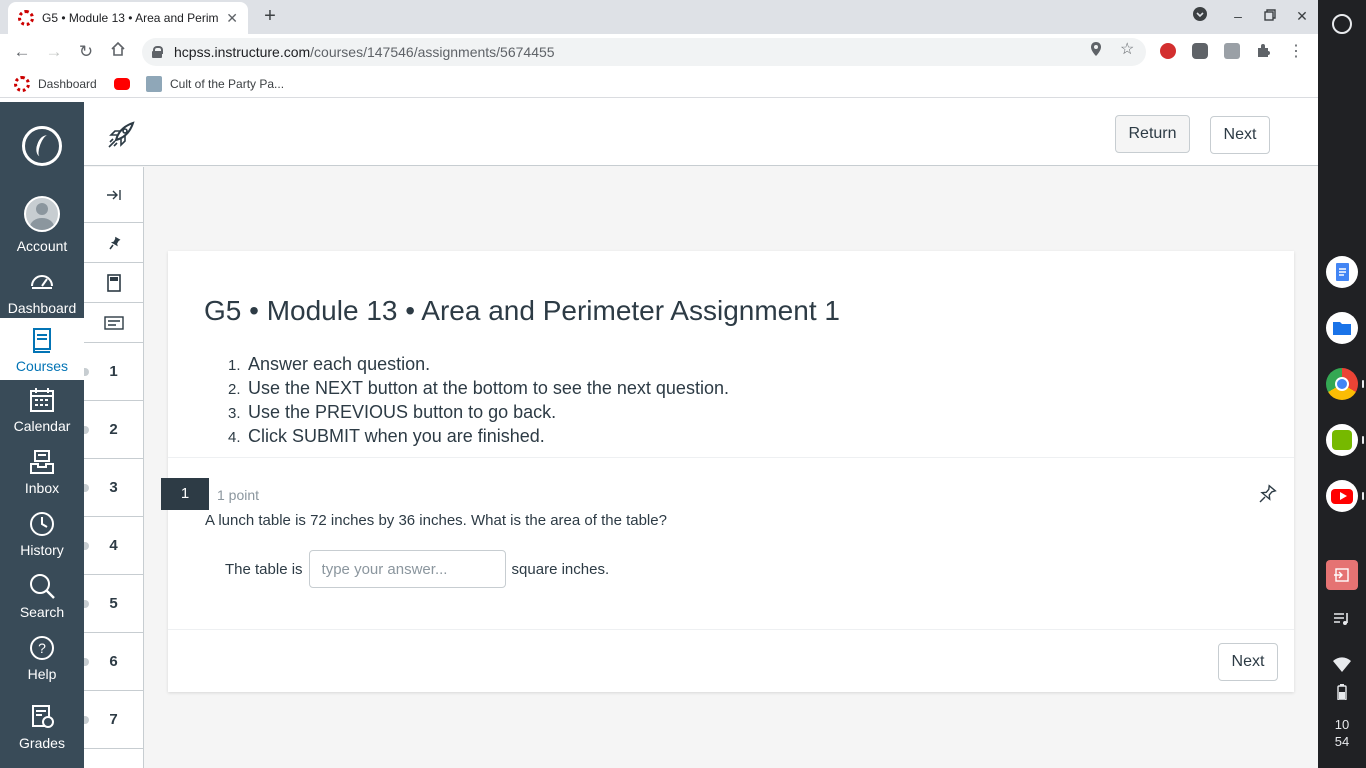  What do you see at coordinates (1152, 134) in the screenshot?
I see `return-button: Return` at bounding box center [1152, 134].